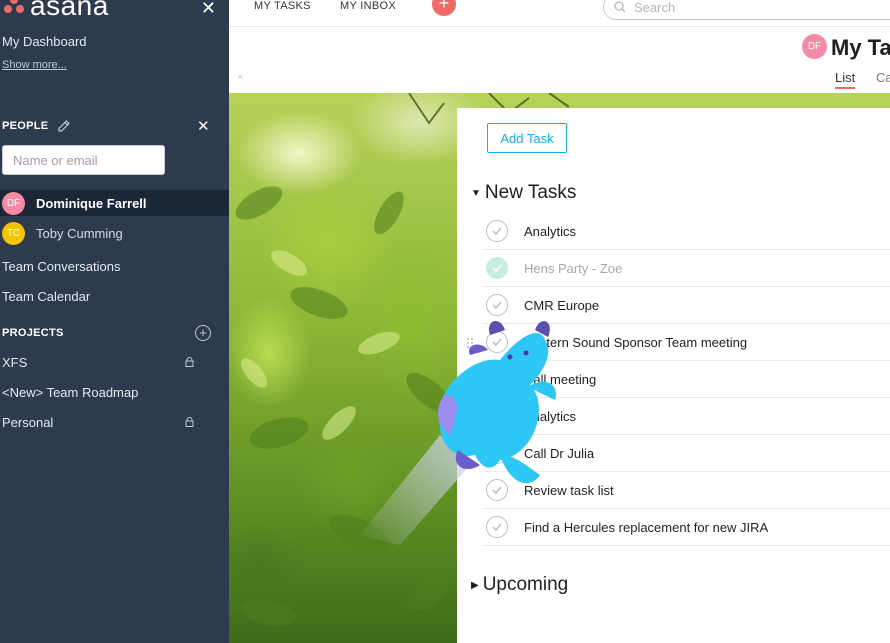 Image resolution: width=890 pixels, height=643 pixels. Describe the element at coordinates (44, 41) in the screenshot. I see `my-dashboard-link: My Dashboard` at that location.